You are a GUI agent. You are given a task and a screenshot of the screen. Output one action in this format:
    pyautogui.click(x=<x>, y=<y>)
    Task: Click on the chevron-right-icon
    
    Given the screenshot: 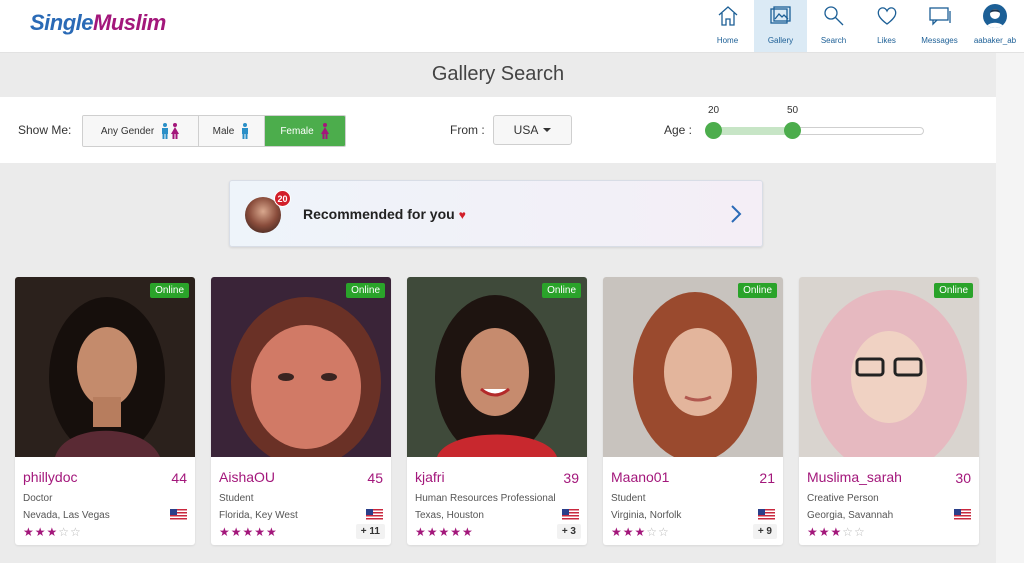 What is the action you would take?
    pyautogui.click(x=736, y=214)
    